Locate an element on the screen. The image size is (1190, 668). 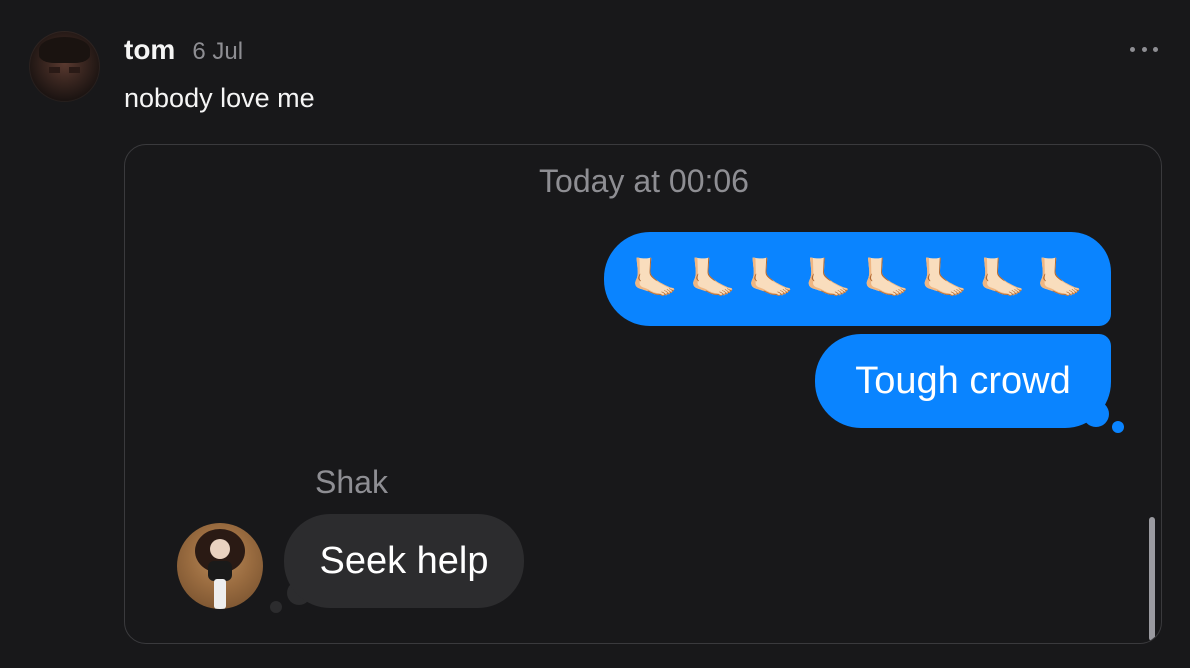
sender-avatar-legs is located at coordinates (220, 594).